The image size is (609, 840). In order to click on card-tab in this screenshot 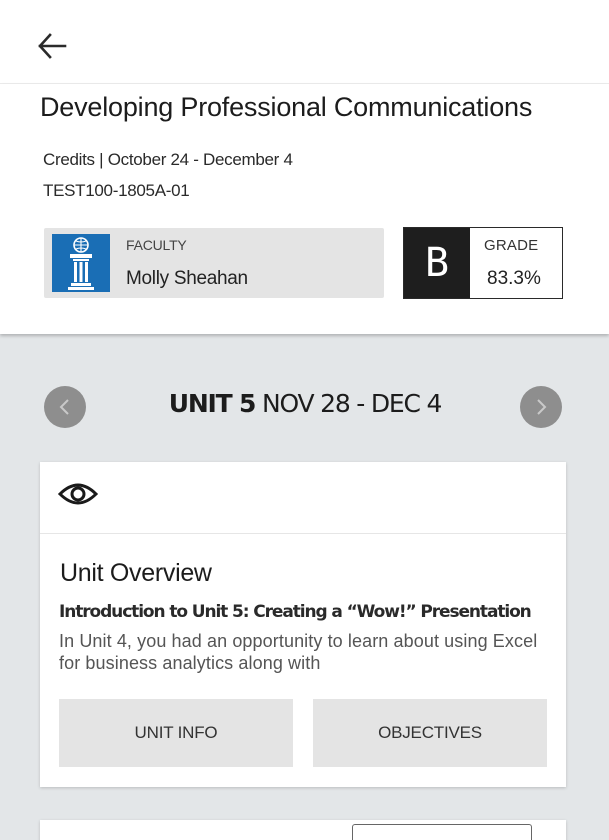, I will do `click(442, 832)`.